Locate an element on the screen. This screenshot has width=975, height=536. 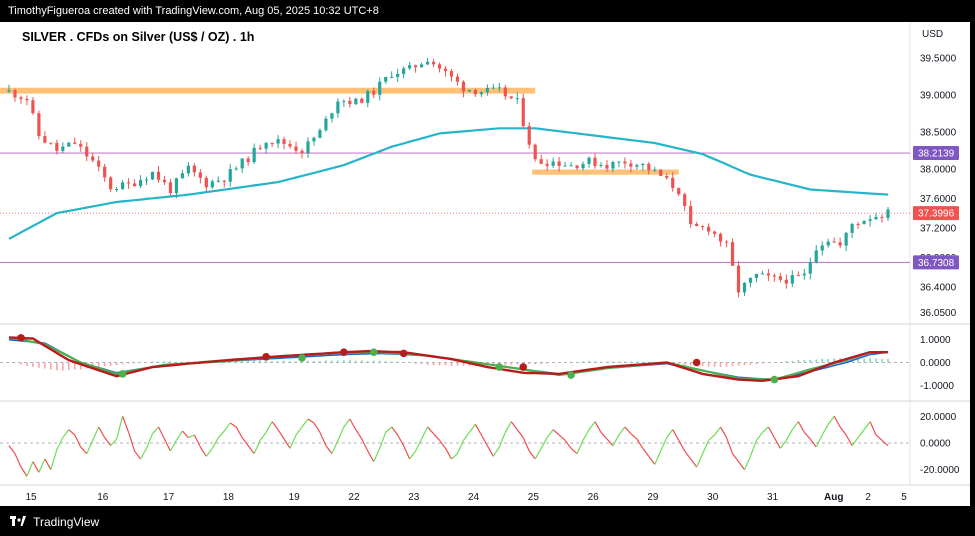
price-badge-last: 37.3996 is located at coordinates (936, 213).